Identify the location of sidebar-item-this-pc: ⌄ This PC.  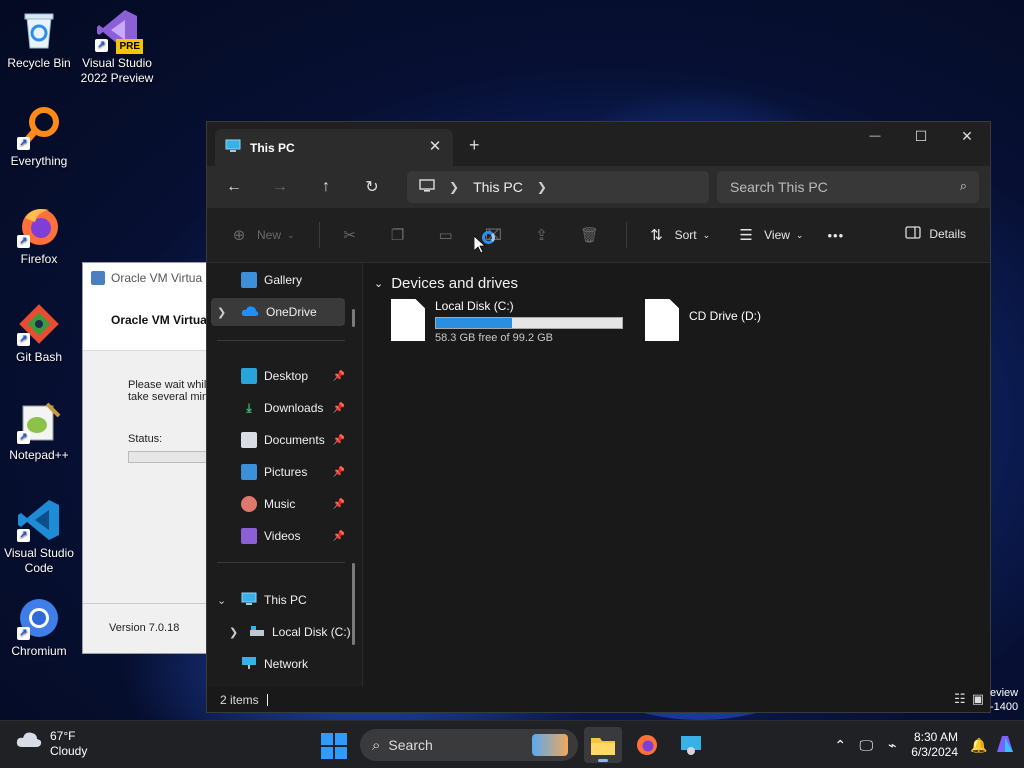
(278, 600).